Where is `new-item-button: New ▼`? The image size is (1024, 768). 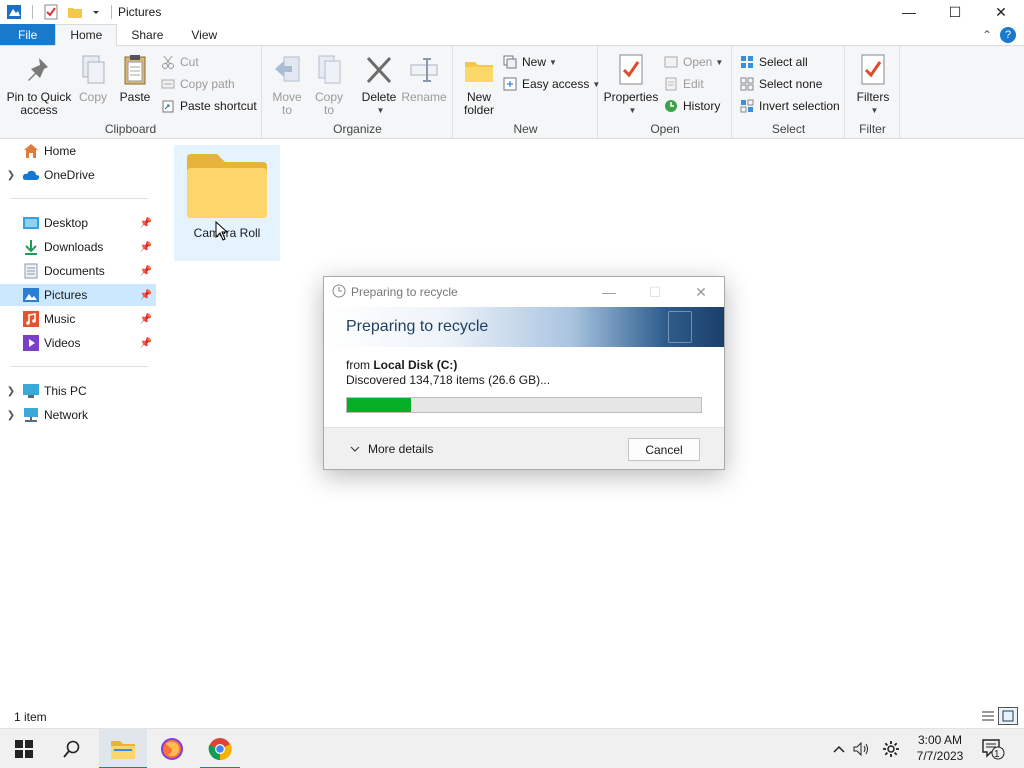
new-item-button: New ▼ is located at coordinates (529, 62).